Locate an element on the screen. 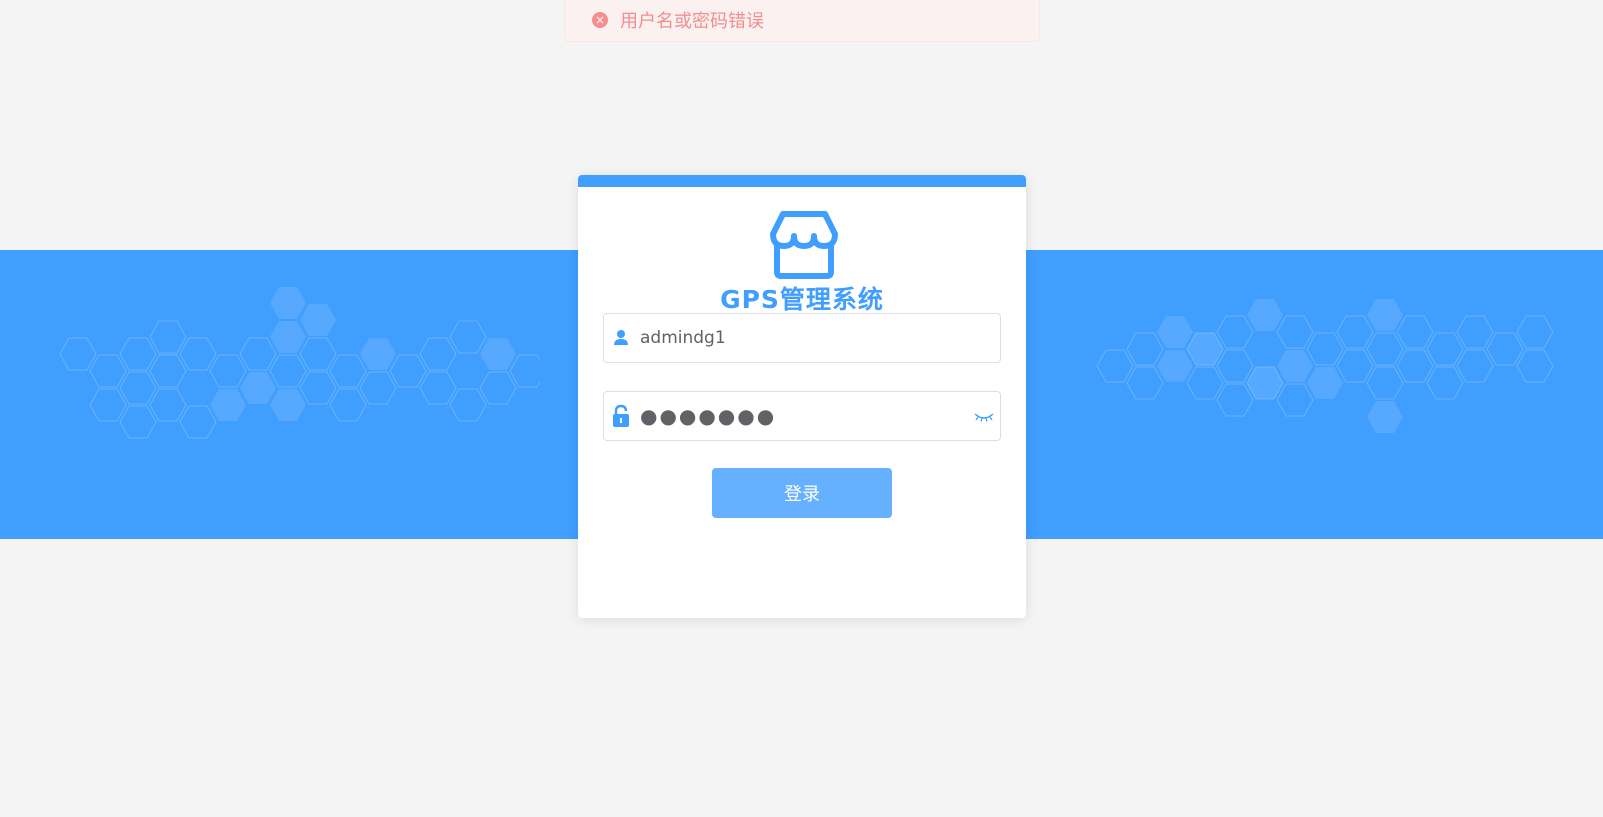 The height and width of the screenshot is (817, 1603). hexagon-pattern-right is located at coordinates (1325, 366).